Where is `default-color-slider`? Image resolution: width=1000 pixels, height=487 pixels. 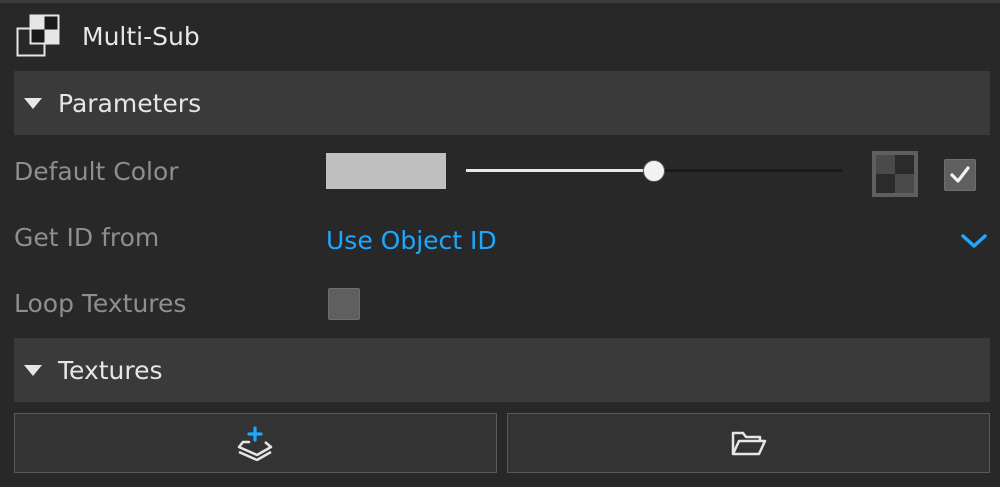 default-color-slider is located at coordinates (654, 171).